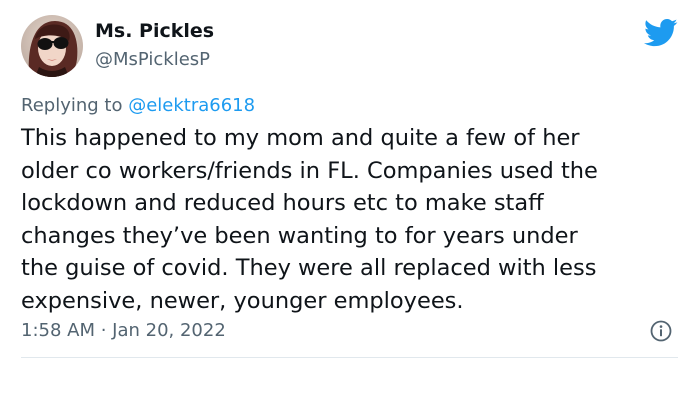 The image size is (700, 410). What do you see at coordinates (191, 105) in the screenshot?
I see `reply-mention-link: @elektra6618` at bounding box center [191, 105].